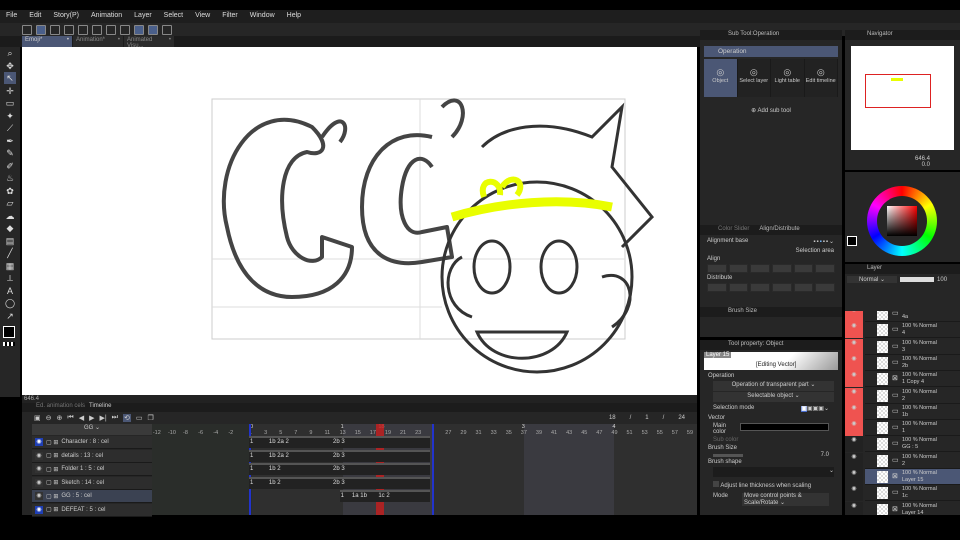 The image size is (960, 540). I want to click on align-top-button, so click(782, 268).